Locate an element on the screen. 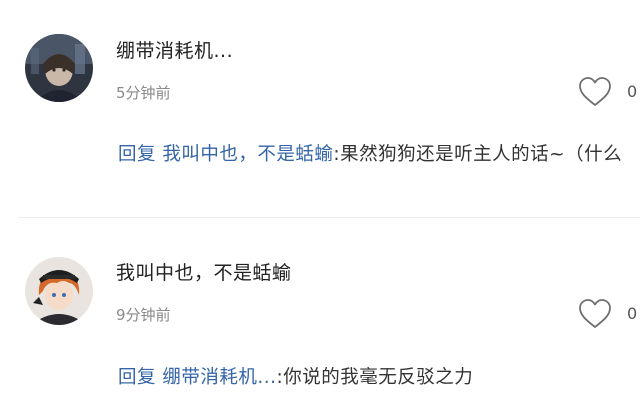 The width and height of the screenshot is (640, 409). reply-target-user: 我叫中也，不是蛞蝓 is located at coordinates (247, 154).